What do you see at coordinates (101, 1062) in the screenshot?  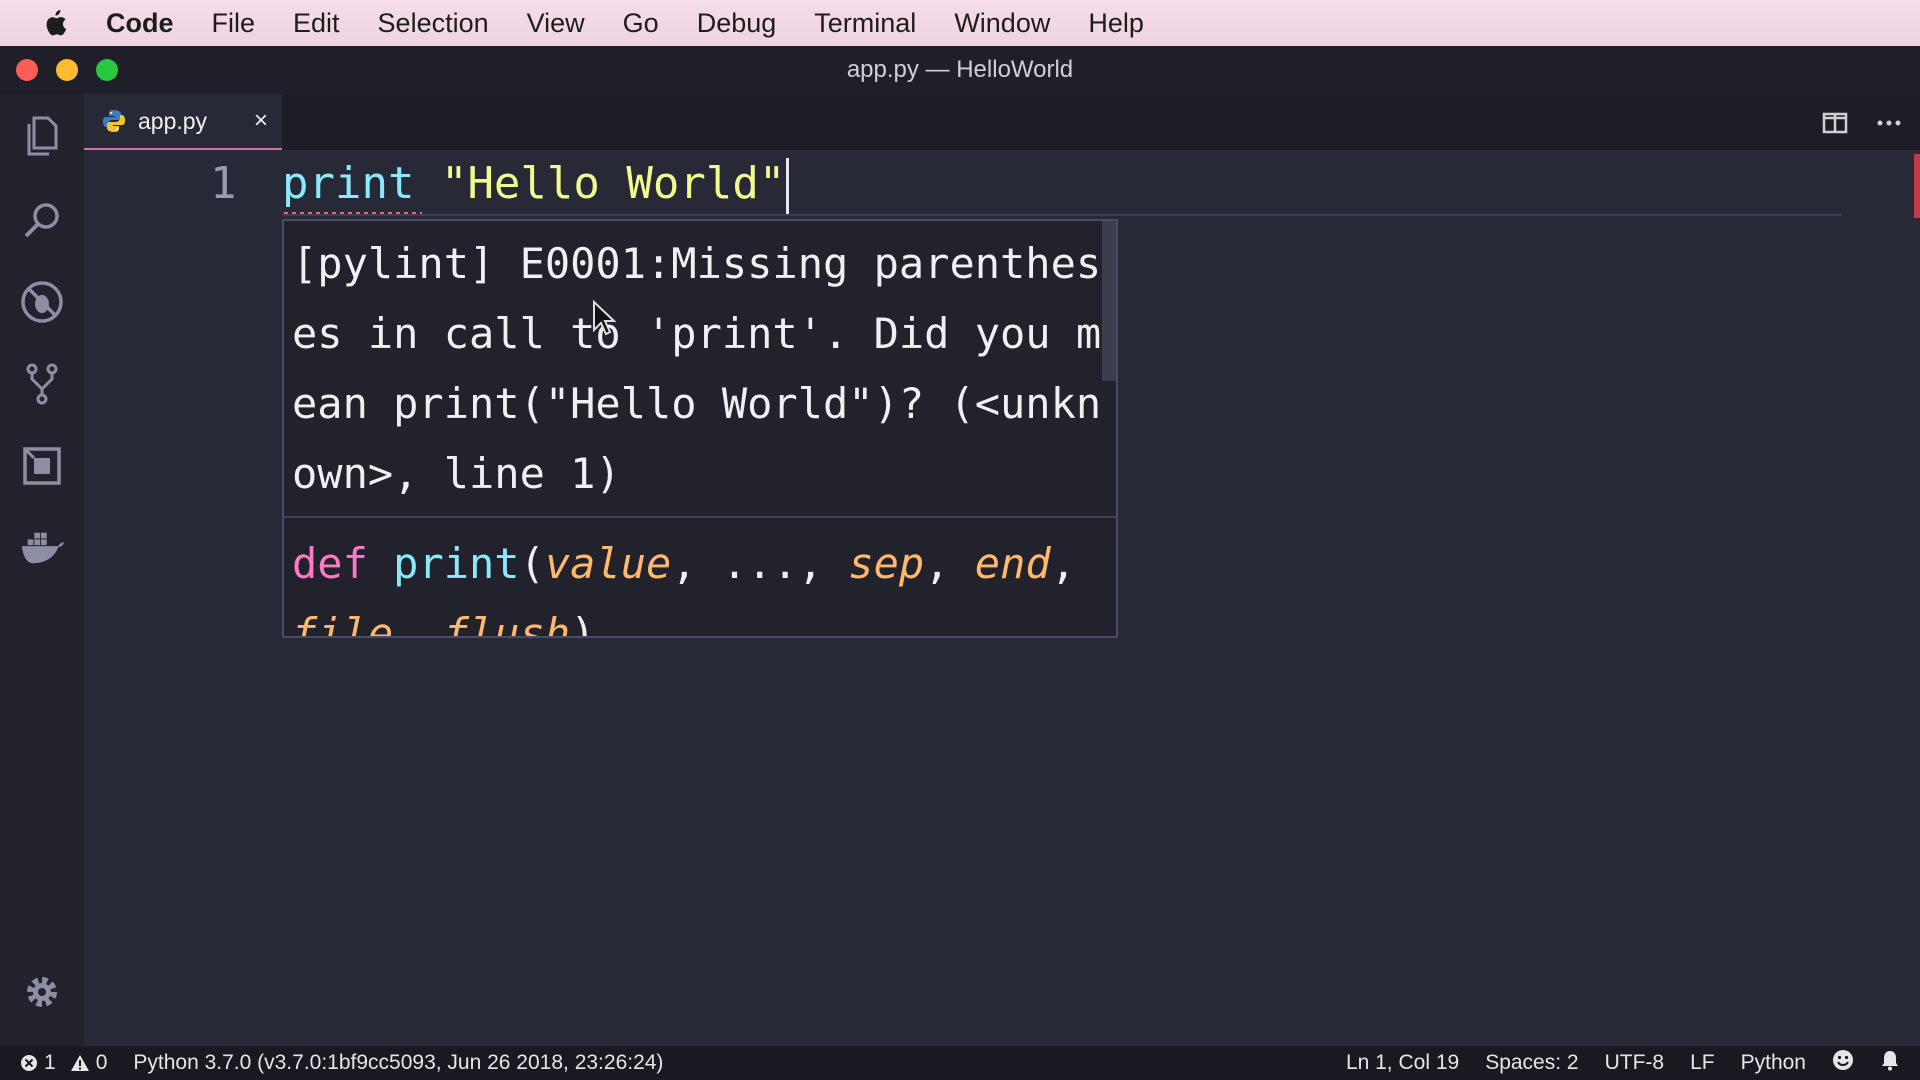 I see `warning-count: 0` at bounding box center [101, 1062].